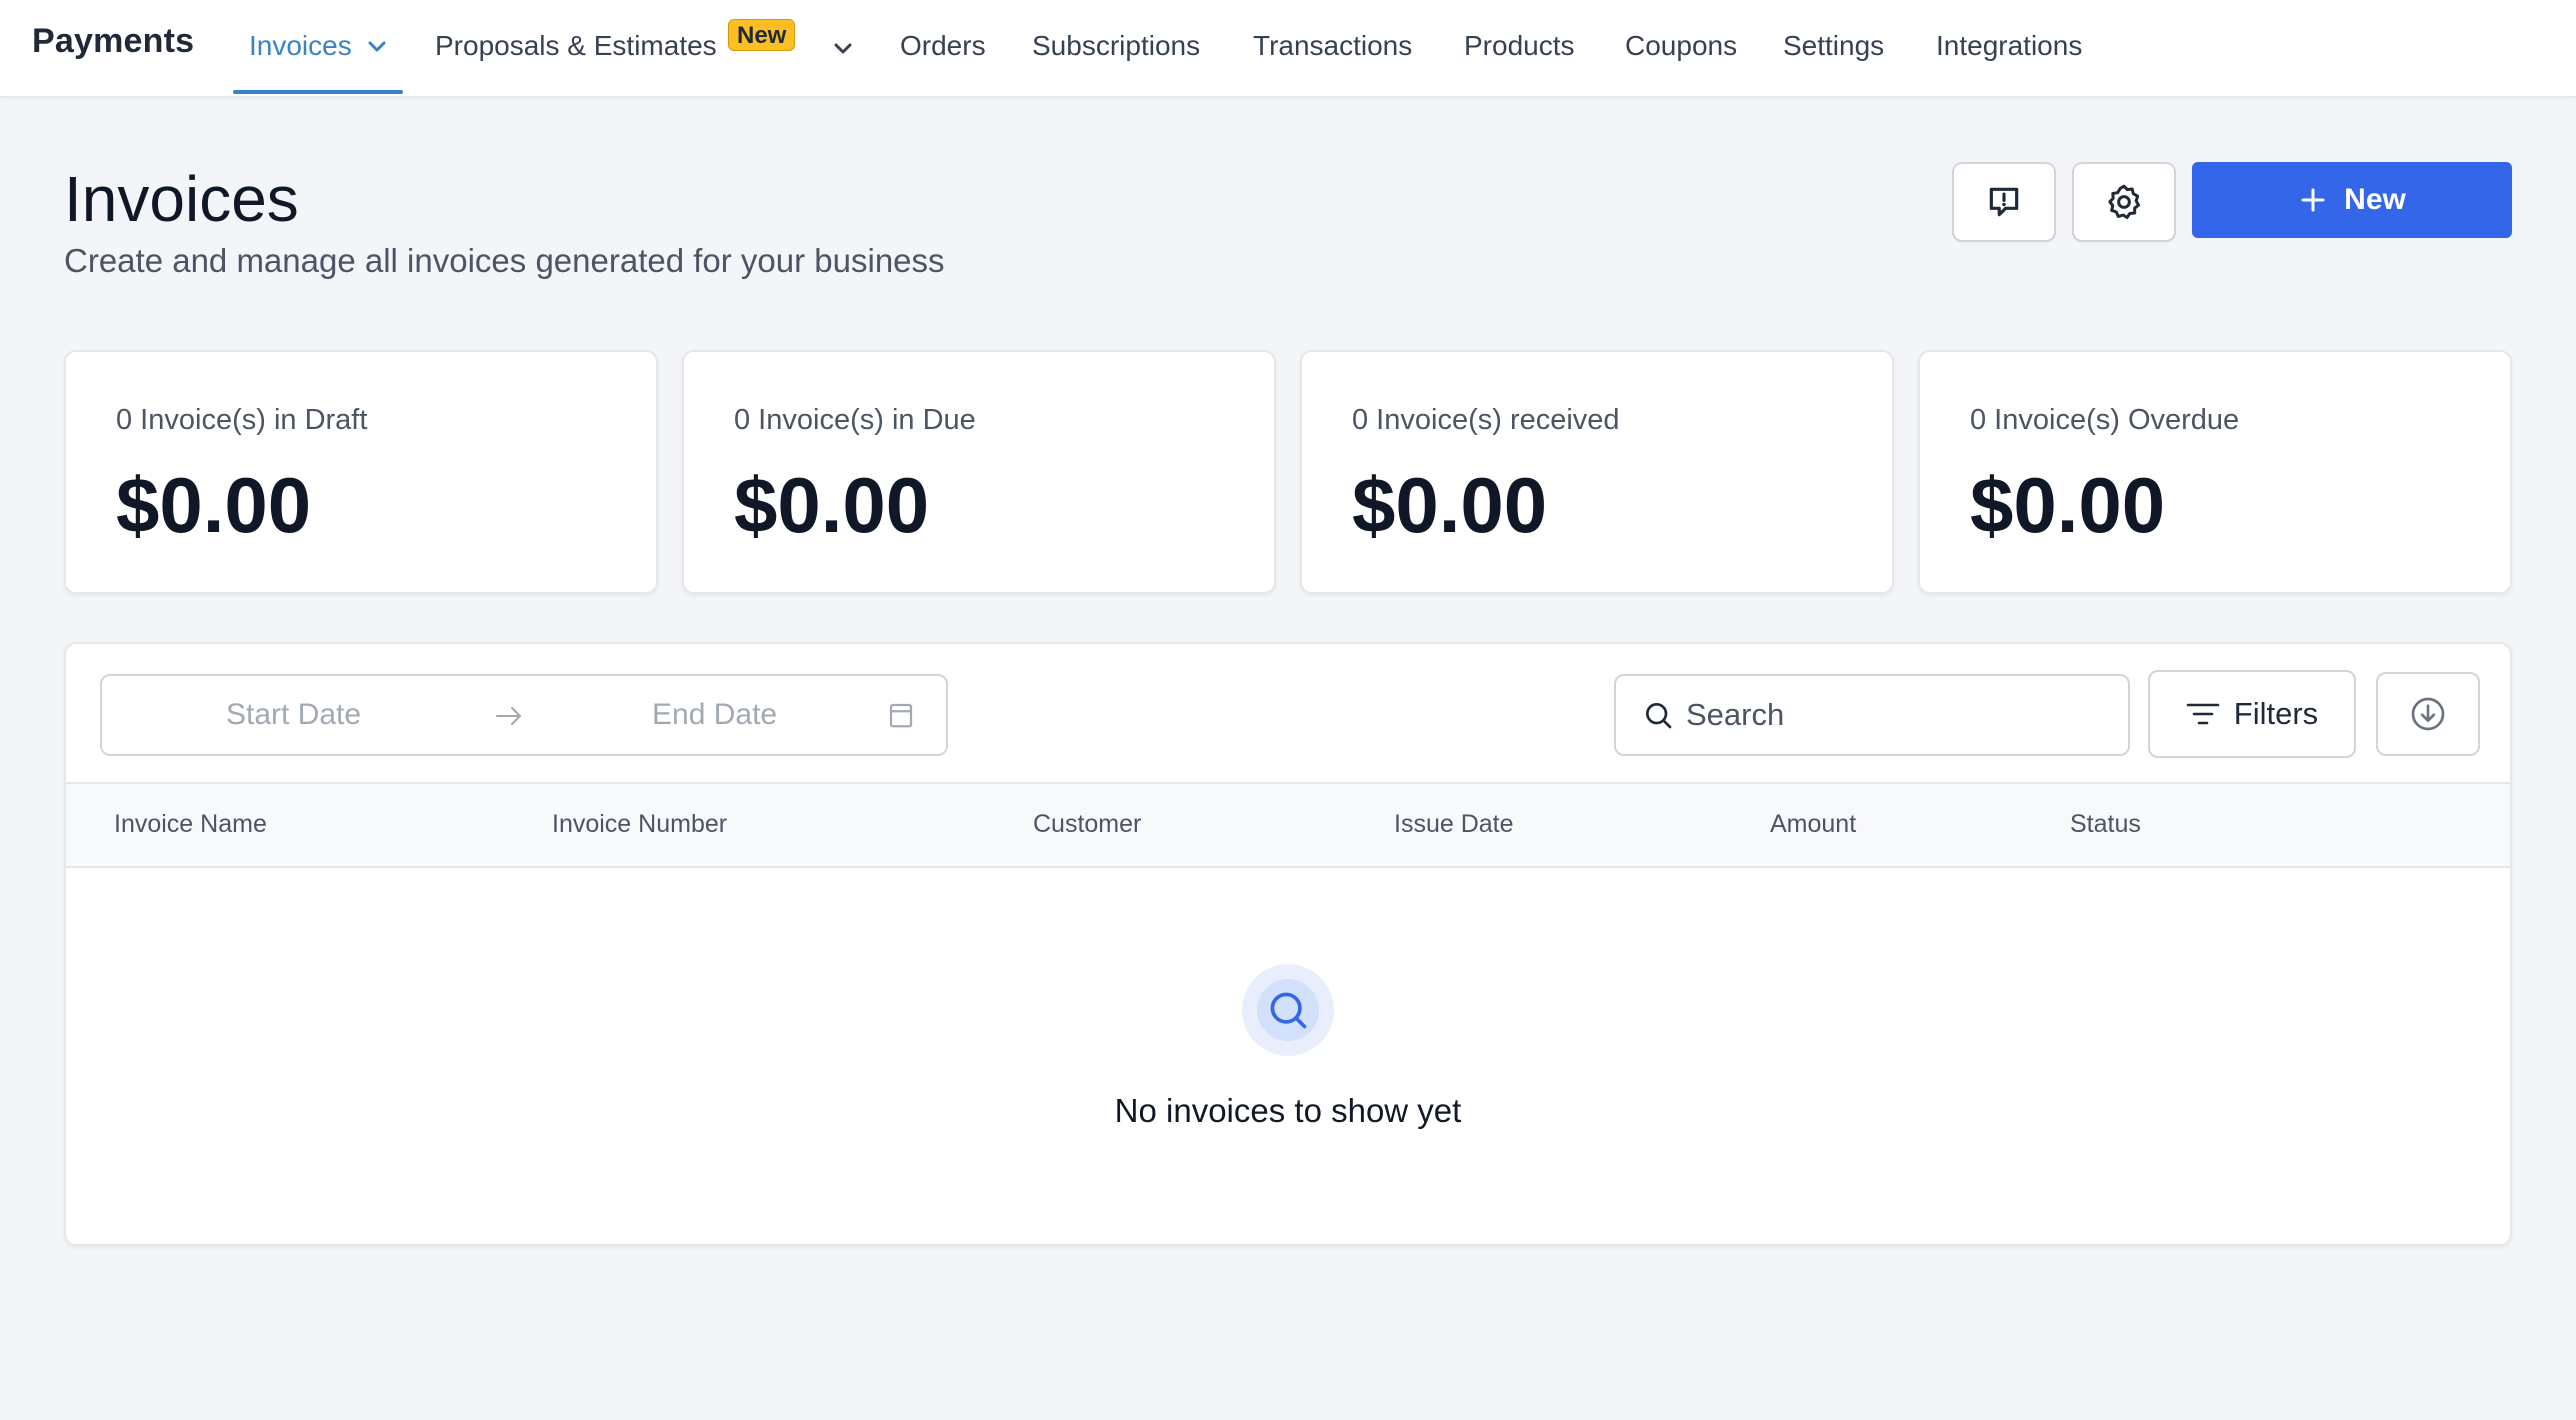  What do you see at coordinates (2009, 46) in the screenshot?
I see `tab-integrations: Integrations` at bounding box center [2009, 46].